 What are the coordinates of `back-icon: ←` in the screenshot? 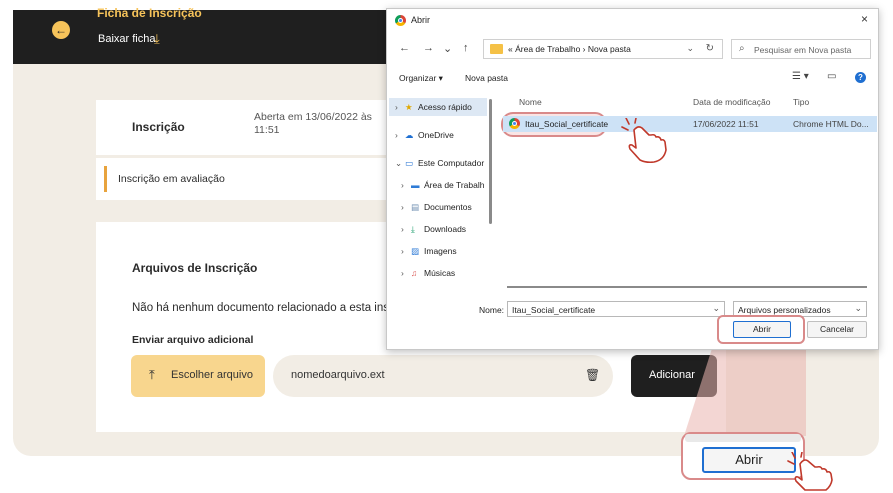 It's located at (404, 48).